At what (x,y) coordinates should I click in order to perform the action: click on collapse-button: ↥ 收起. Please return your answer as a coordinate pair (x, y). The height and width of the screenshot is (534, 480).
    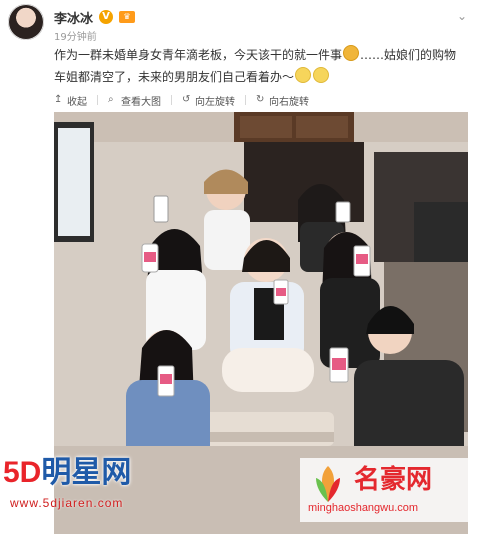
    Looking at the image, I should click on (70, 100).